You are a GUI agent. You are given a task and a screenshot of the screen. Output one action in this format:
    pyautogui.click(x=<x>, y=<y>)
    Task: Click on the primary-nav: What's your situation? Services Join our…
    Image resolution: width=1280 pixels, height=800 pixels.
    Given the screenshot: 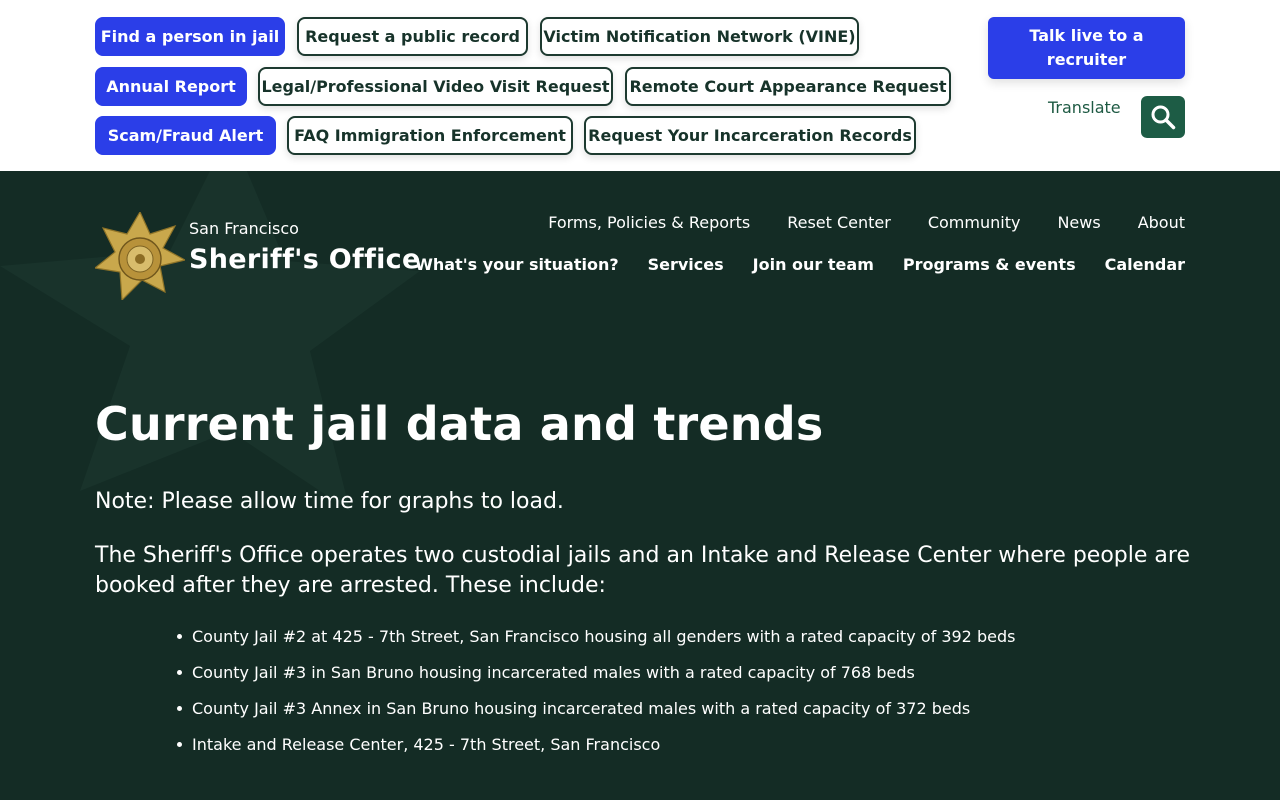 What is the action you would take?
    pyautogui.click(x=800, y=264)
    